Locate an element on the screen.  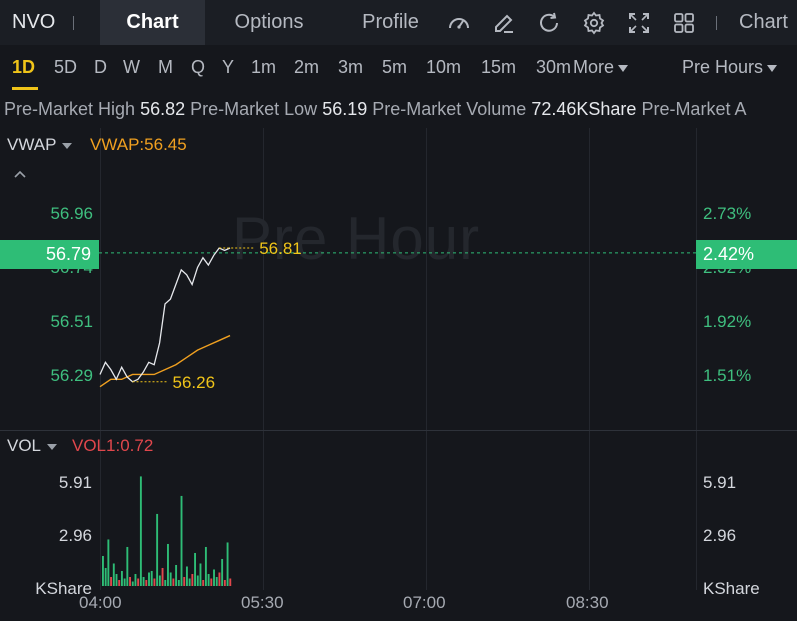
timeframe-5d: 5D is located at coordinates (65, 67).